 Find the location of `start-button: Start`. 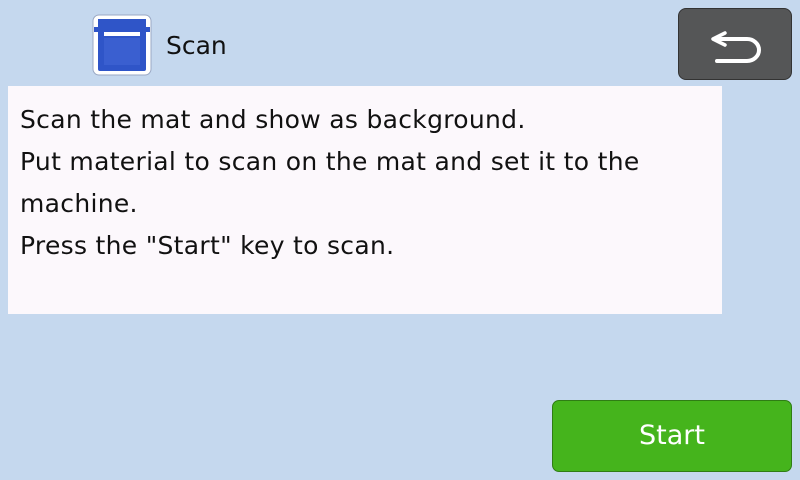

start-button: Start is located at coordinates (672, 436).